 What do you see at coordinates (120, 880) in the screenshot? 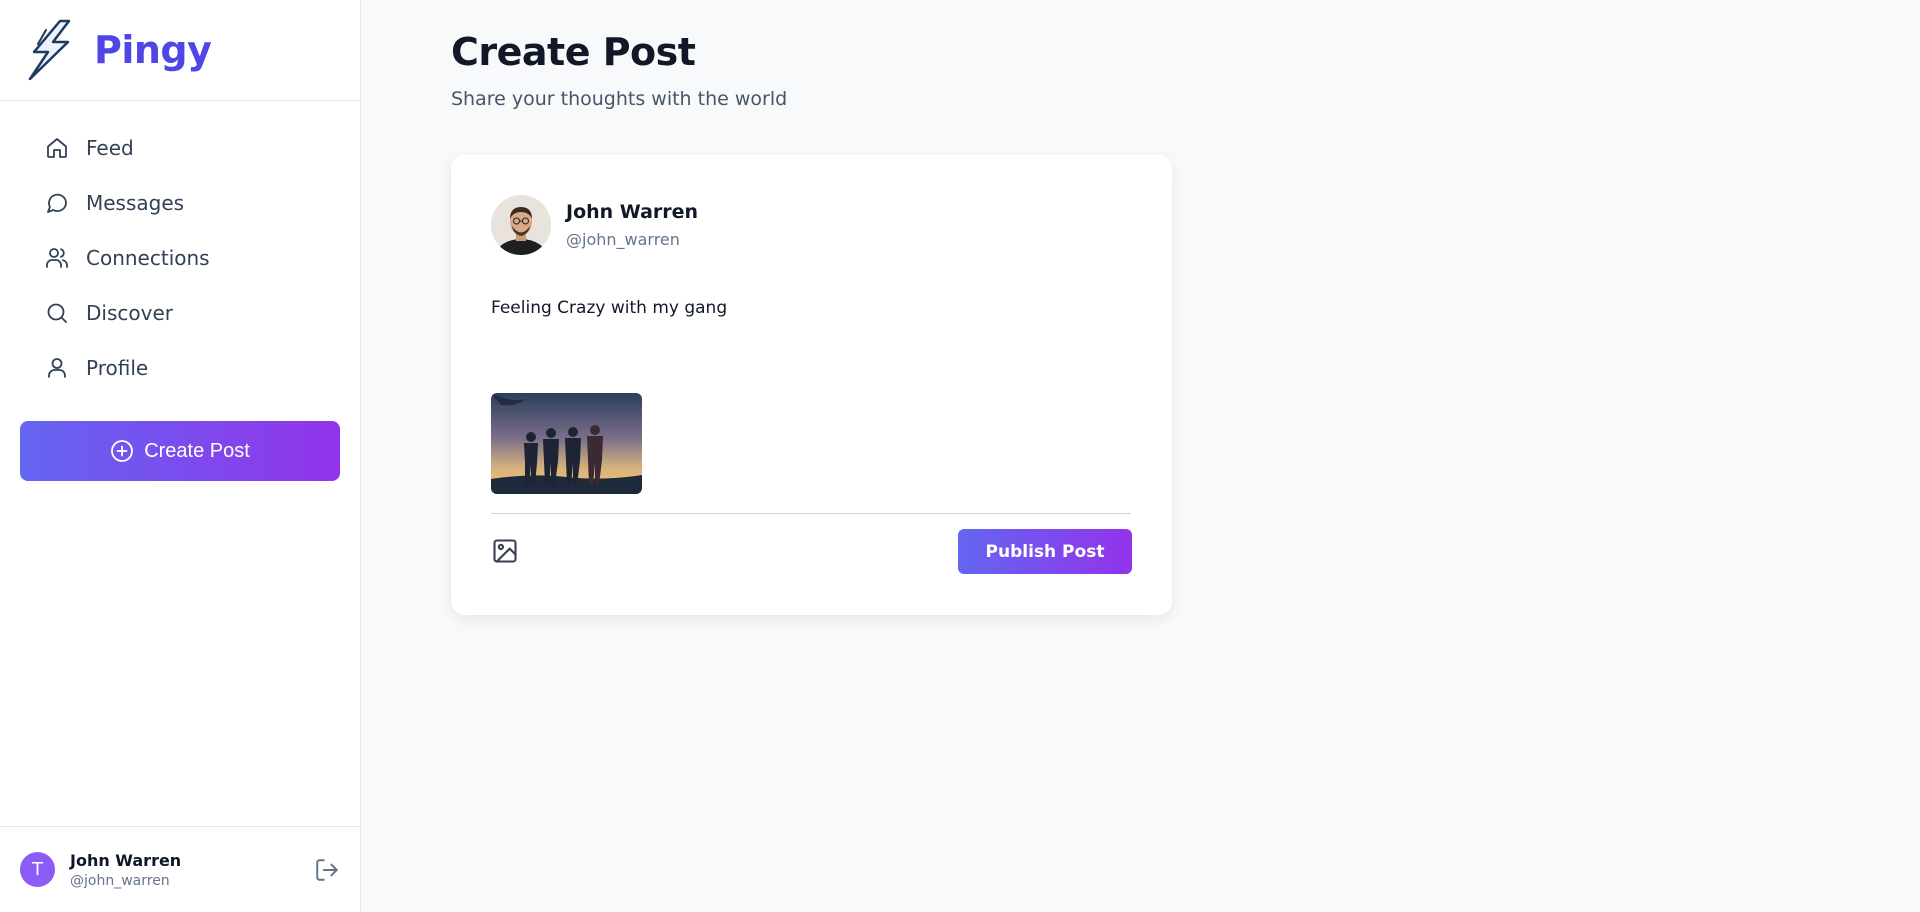
I see `user-handle: @john_warren` at bounding box center [120, 880].